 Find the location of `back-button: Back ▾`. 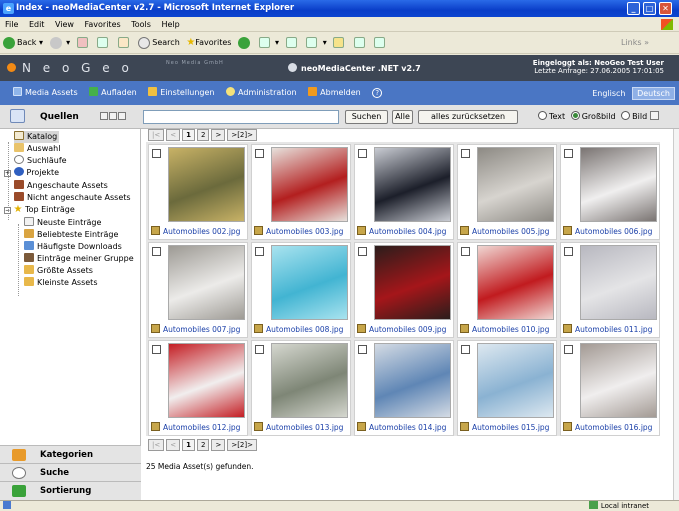

back-button: Back ▾ is located at coordinates (23, 43).